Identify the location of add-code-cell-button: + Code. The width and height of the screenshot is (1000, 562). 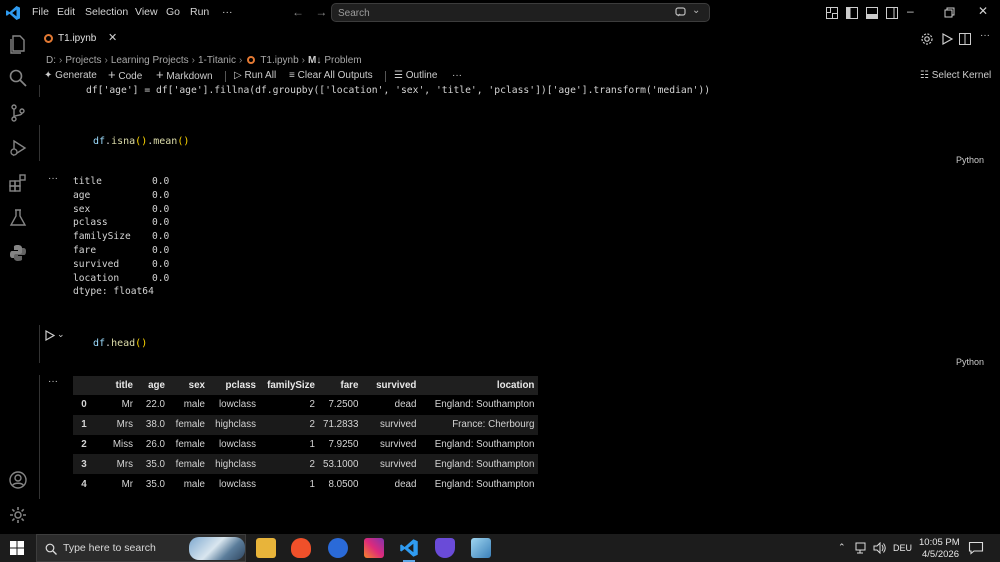
(125, 75).